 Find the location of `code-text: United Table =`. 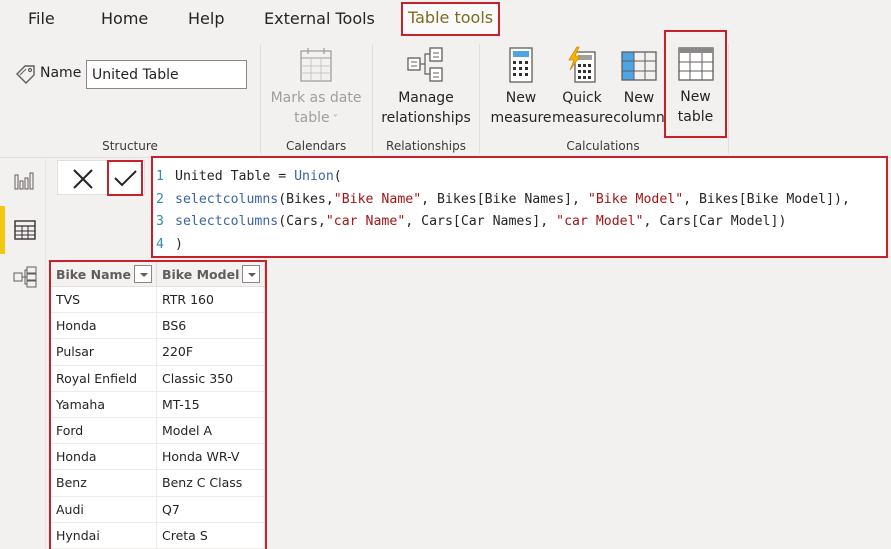

code-text: United Table = is located at coordinates (235, 176).